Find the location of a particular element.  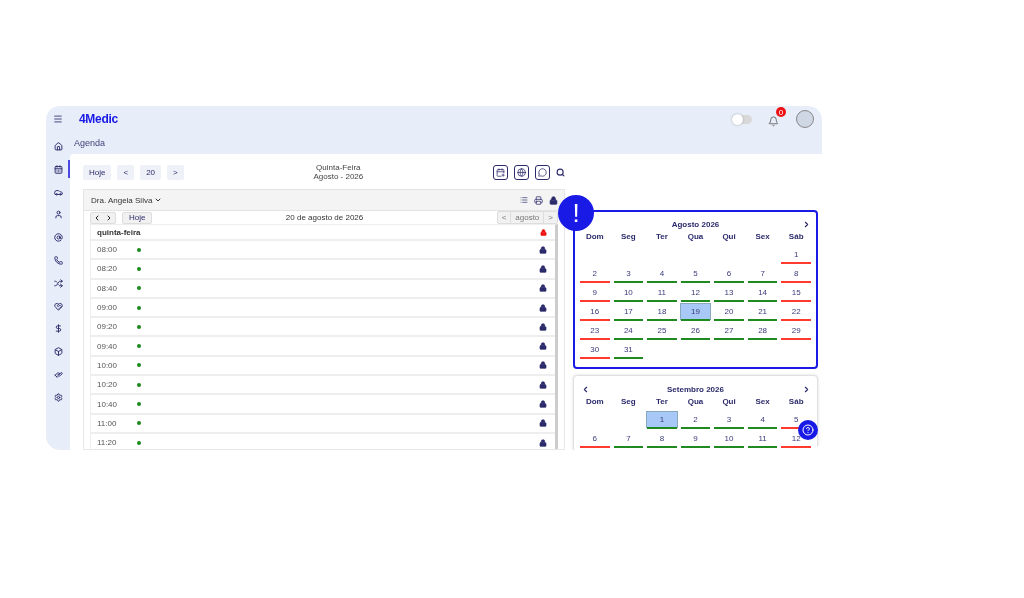

avatar is located at coordinates (805, 119).